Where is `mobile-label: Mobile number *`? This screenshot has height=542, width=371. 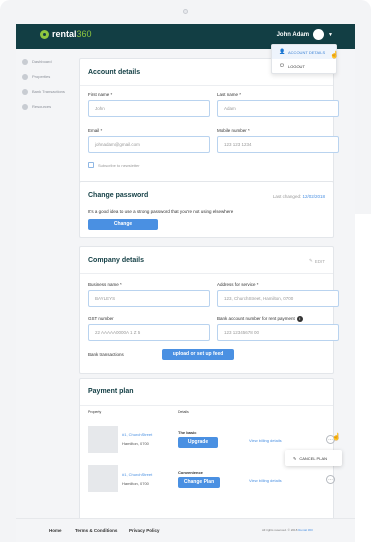 mobile-label: Mobile number * is located at coordinates (233, 130).